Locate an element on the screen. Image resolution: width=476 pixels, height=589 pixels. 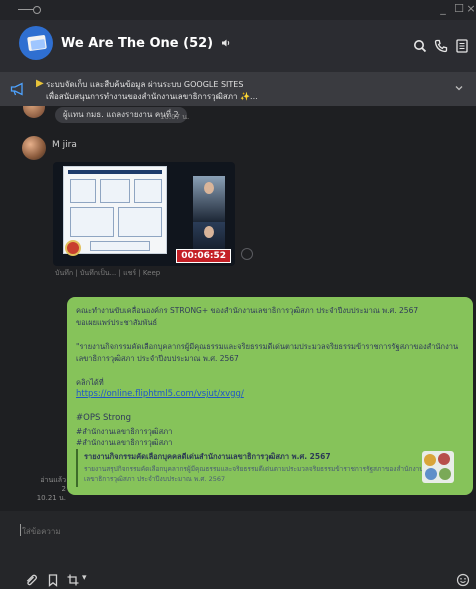
announcement-flag-icon: ▶ is located at coordinates (40, 83).